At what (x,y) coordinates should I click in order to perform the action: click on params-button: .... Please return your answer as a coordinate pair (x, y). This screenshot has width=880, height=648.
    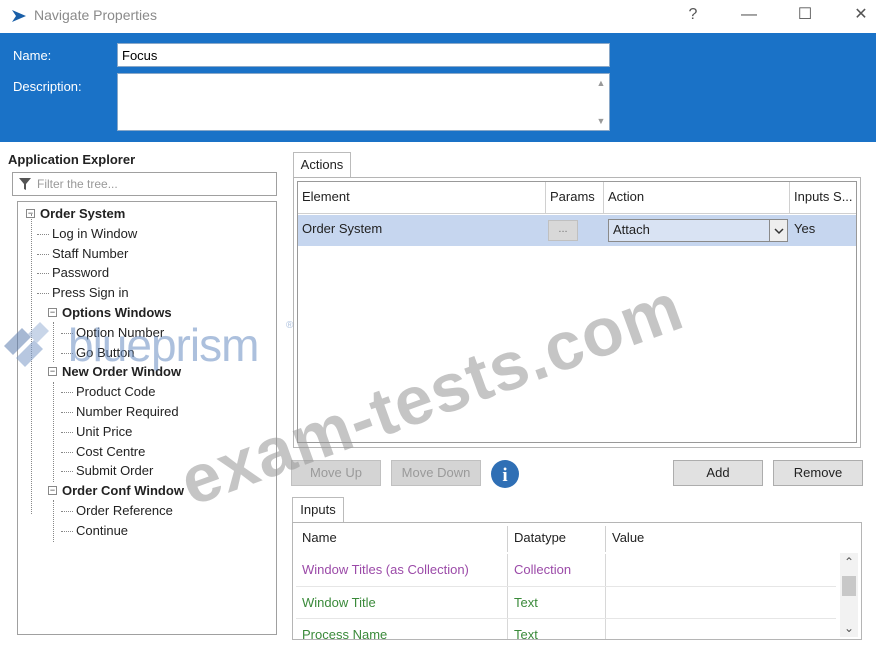
    Looking at the image, I should click on (563, 230).